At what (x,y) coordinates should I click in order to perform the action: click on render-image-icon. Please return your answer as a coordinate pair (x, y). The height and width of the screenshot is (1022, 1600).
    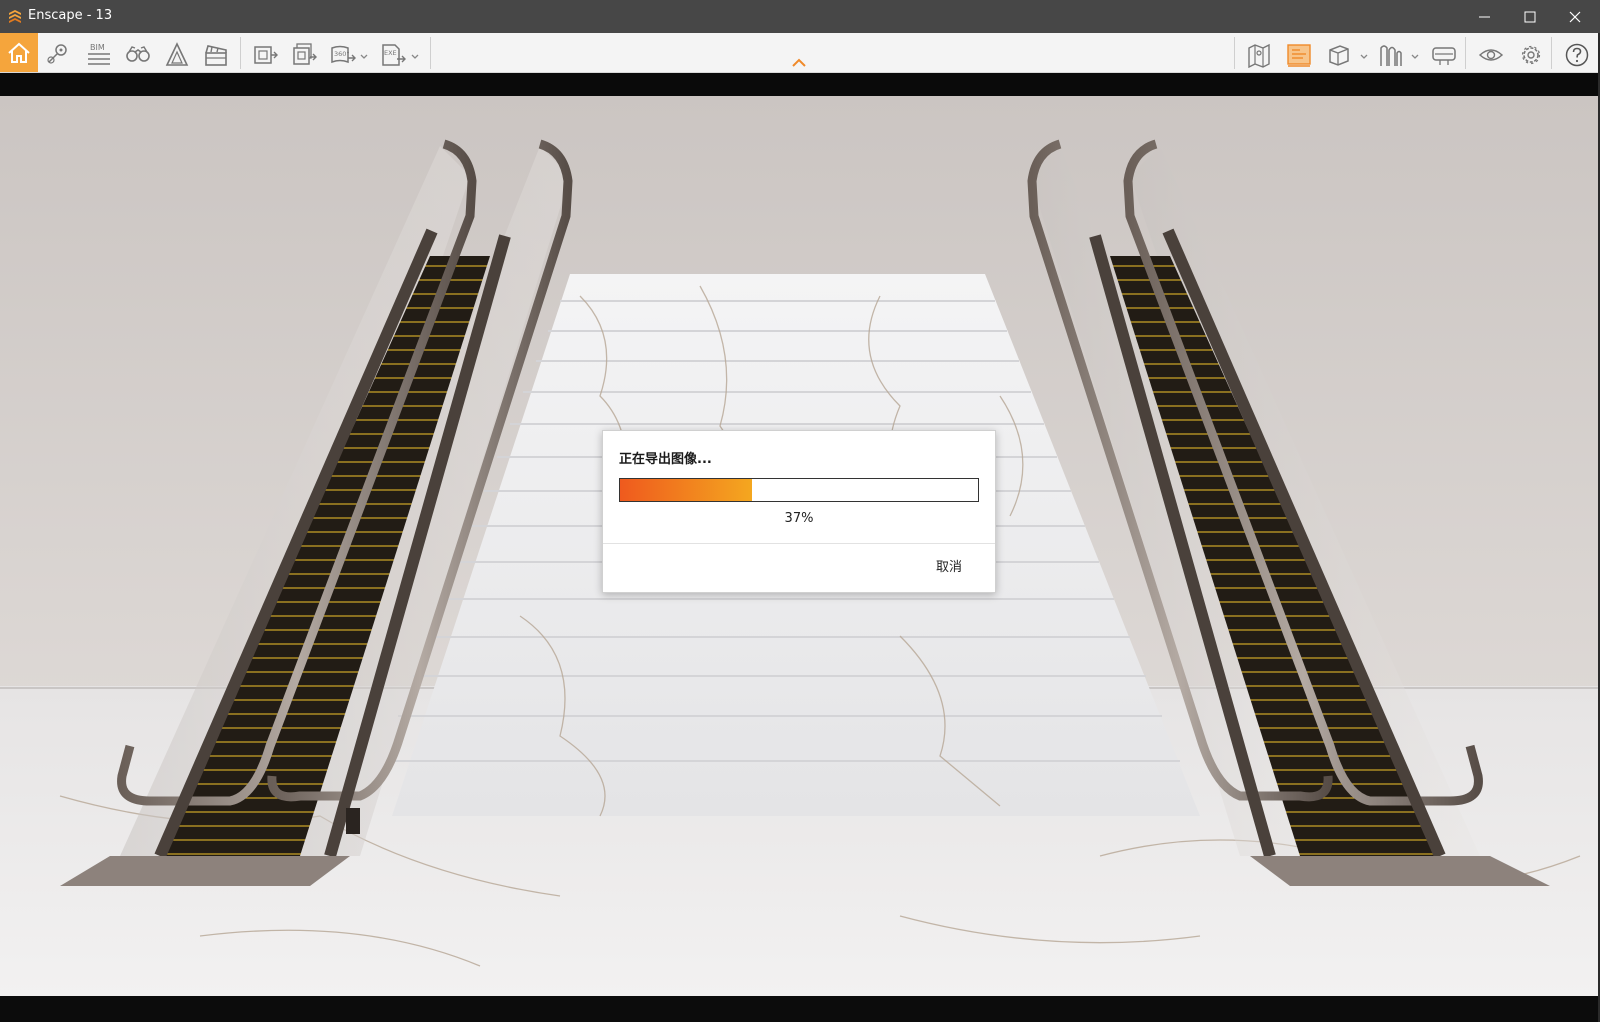
    Looking at the image, I should click on (266, 55).